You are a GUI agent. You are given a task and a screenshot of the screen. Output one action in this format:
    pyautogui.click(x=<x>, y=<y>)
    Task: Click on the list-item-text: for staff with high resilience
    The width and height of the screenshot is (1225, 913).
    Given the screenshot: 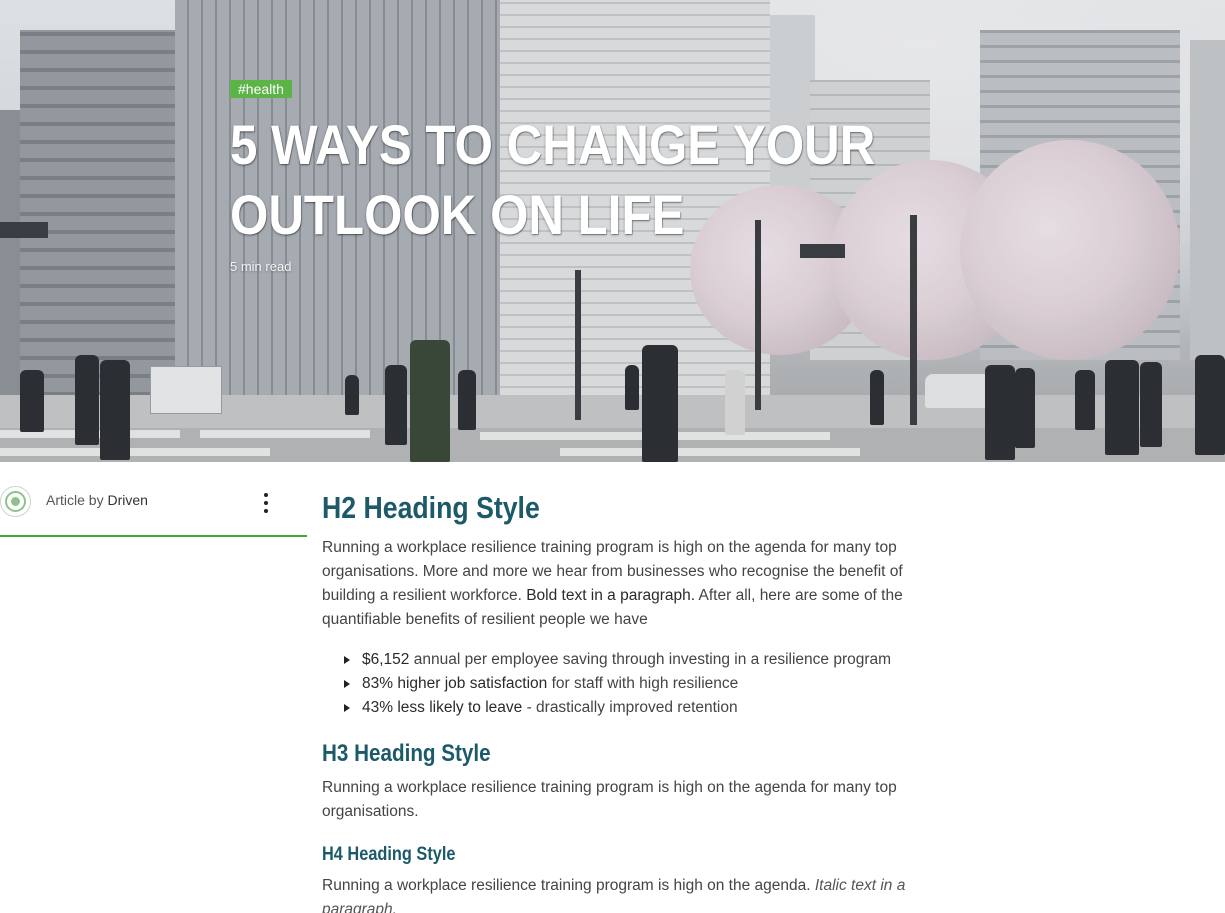 What is the action you would take?
    pyautogui.click(x=645, y=683)
    